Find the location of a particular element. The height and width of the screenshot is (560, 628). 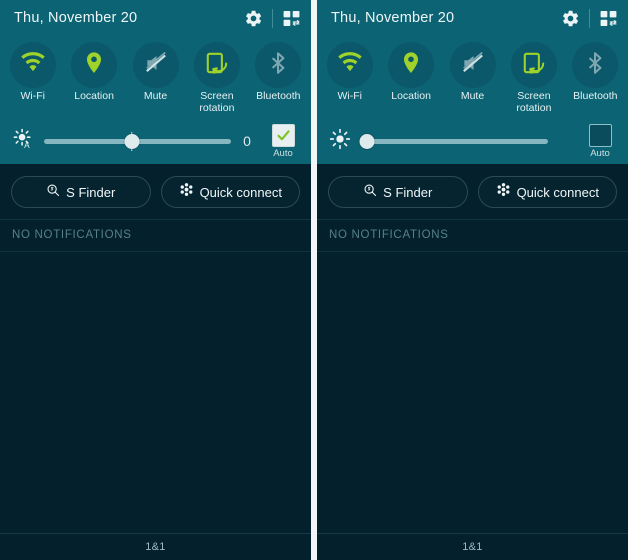

svg-text: A is located at coordinates (27, 145).